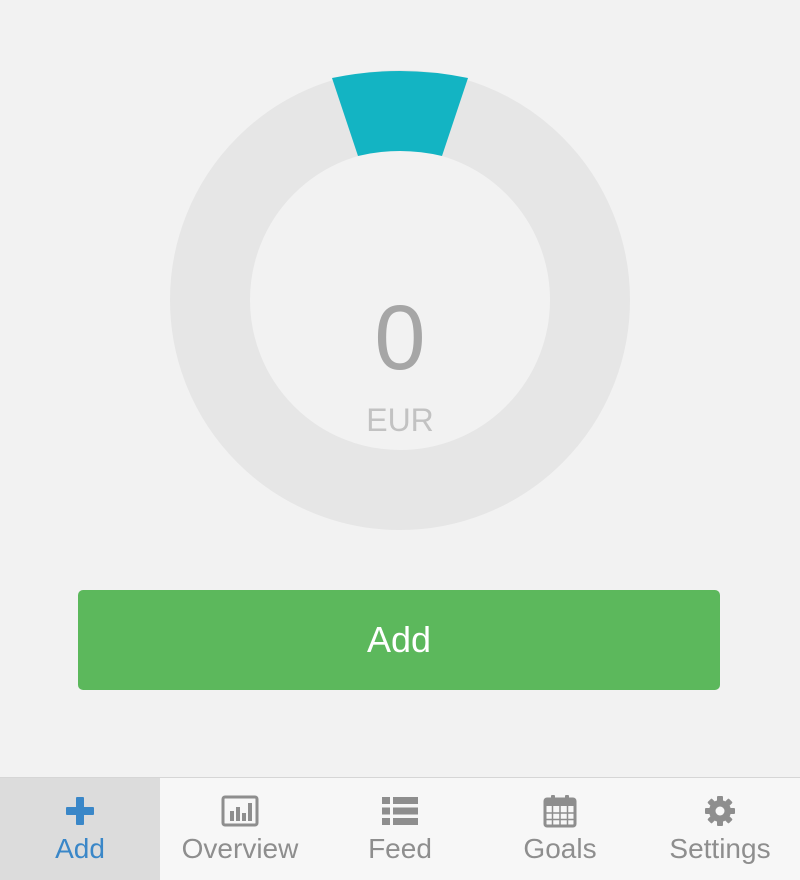 The width and height of the screenshot is (800, 880). What do you see at coordinates (400, 848) in the screenshot?
I see `tab-feed-label: Feed` at bounding box center [400, 848].